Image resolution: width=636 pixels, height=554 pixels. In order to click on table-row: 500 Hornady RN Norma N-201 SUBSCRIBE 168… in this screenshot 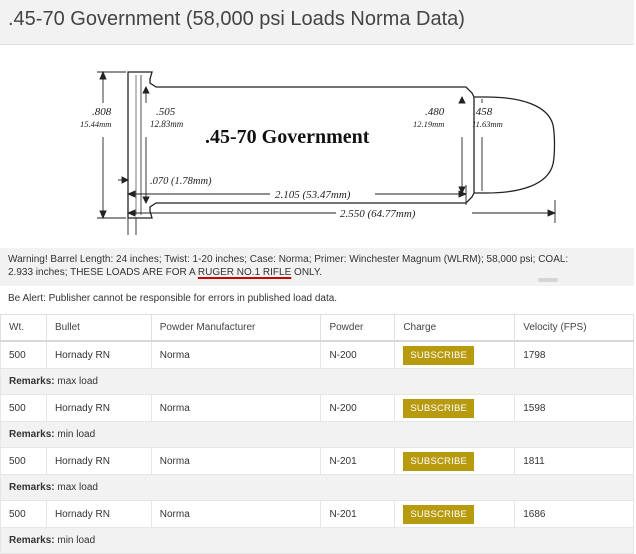, I will do `click(317, 514)`.